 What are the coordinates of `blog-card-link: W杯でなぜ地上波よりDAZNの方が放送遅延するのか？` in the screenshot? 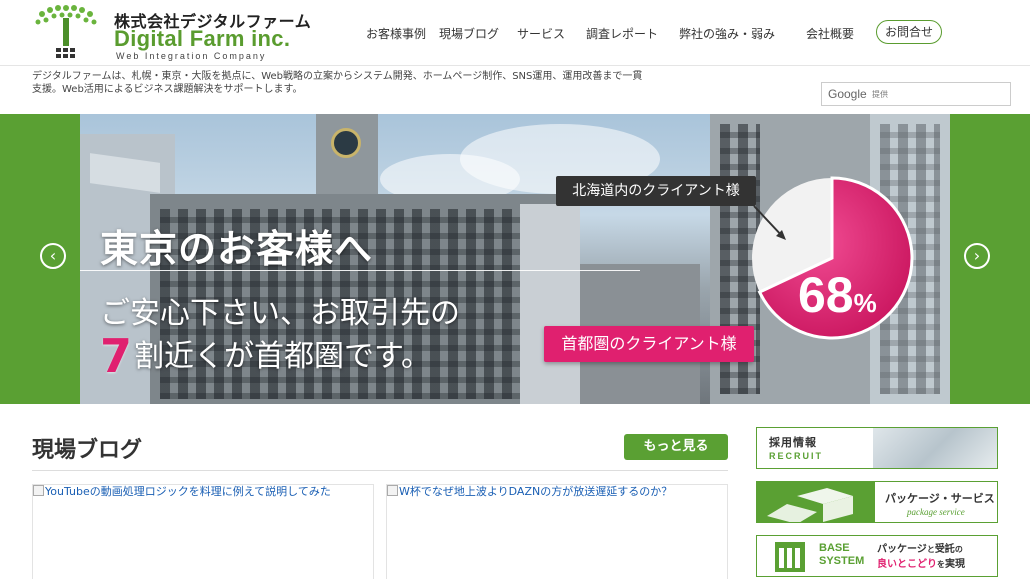 It's located at (531, 492).